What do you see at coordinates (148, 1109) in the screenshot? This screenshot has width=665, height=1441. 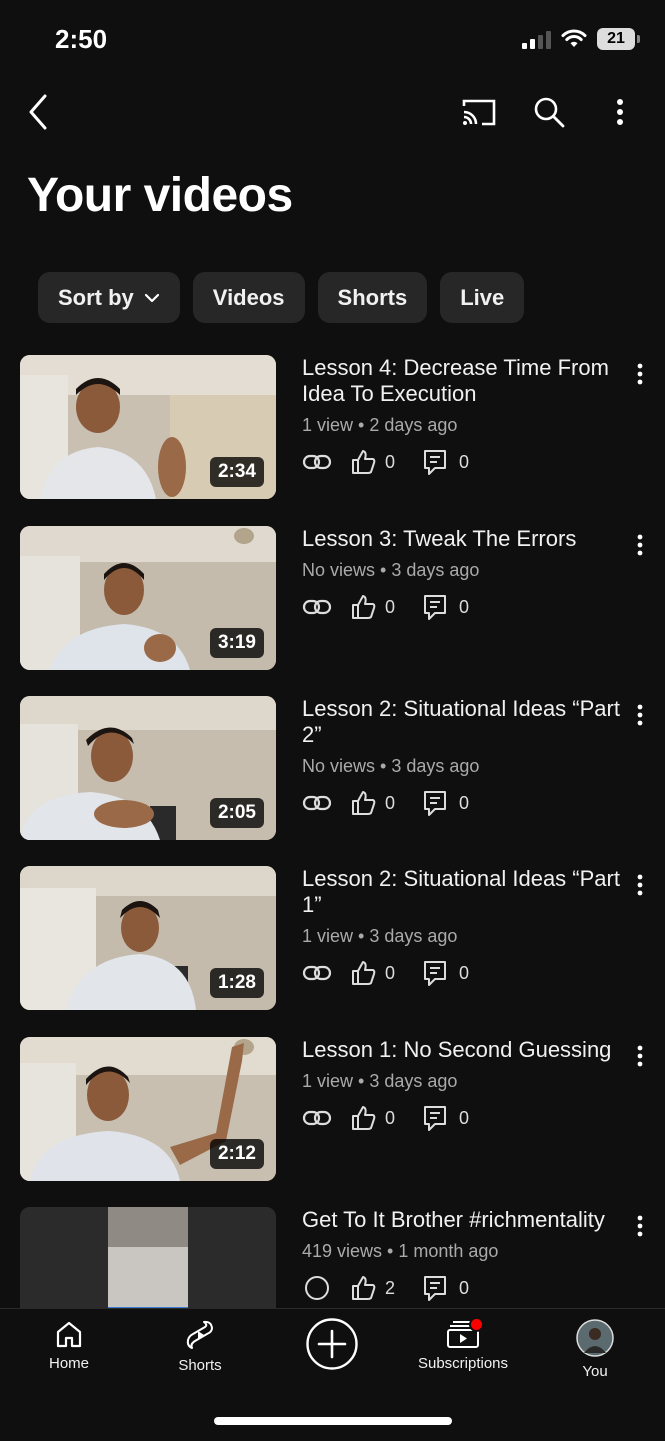 I see `video-thumbnail: 2:12` at bounding box center [148, 1109].